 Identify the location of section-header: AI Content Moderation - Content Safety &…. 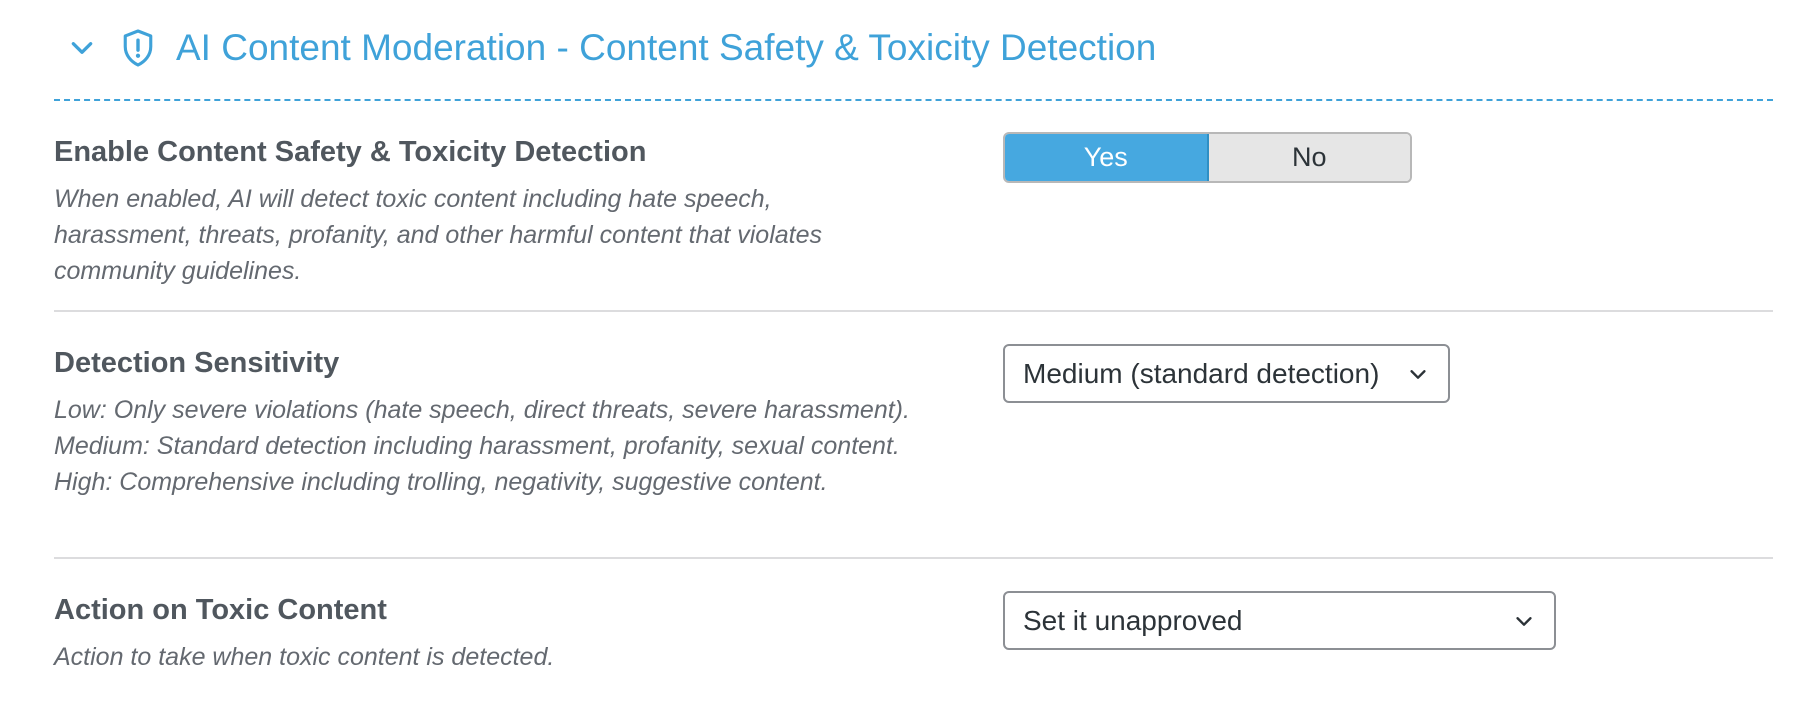
(611, 48).